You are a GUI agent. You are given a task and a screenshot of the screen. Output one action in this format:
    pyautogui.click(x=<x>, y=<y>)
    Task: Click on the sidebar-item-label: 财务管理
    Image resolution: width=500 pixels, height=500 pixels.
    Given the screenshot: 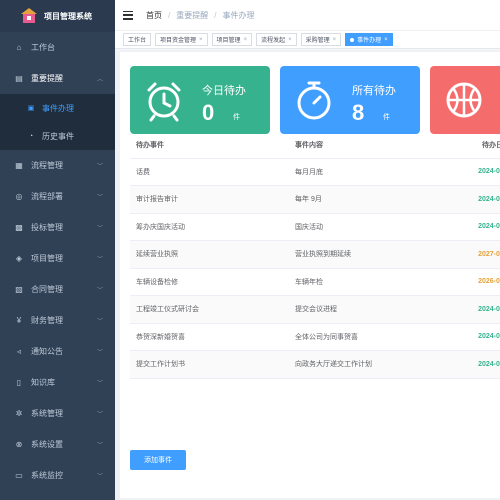 What is the action you would take?
    pyautogui.click(x=47, y=320)
    